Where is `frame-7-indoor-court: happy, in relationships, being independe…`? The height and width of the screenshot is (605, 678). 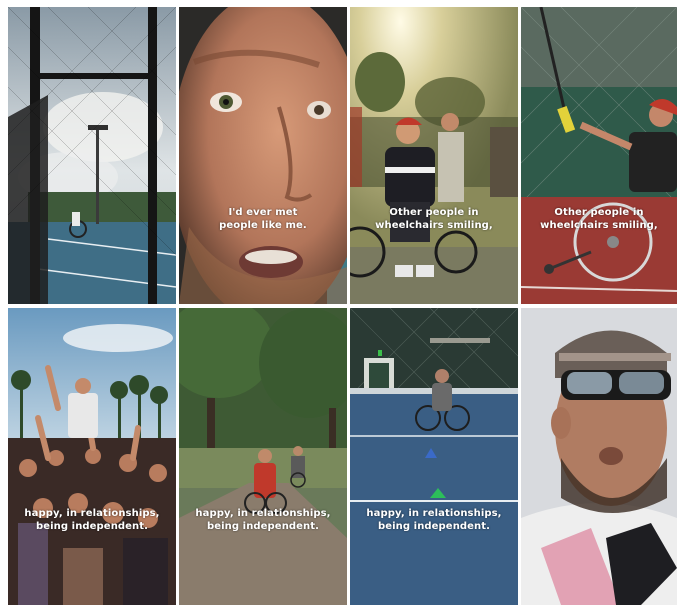
frame-7-indoor-court: happy, in relationships, being independe… is located at coordinates (434, 456).